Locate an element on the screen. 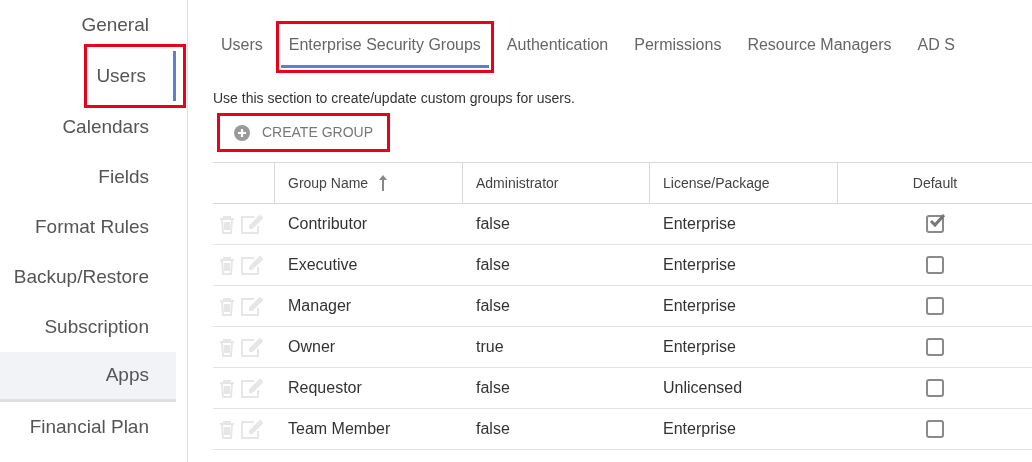 The width and height of the screenshot is (1032, 462). column-header: License/Package is located at coordinates (744, 183).